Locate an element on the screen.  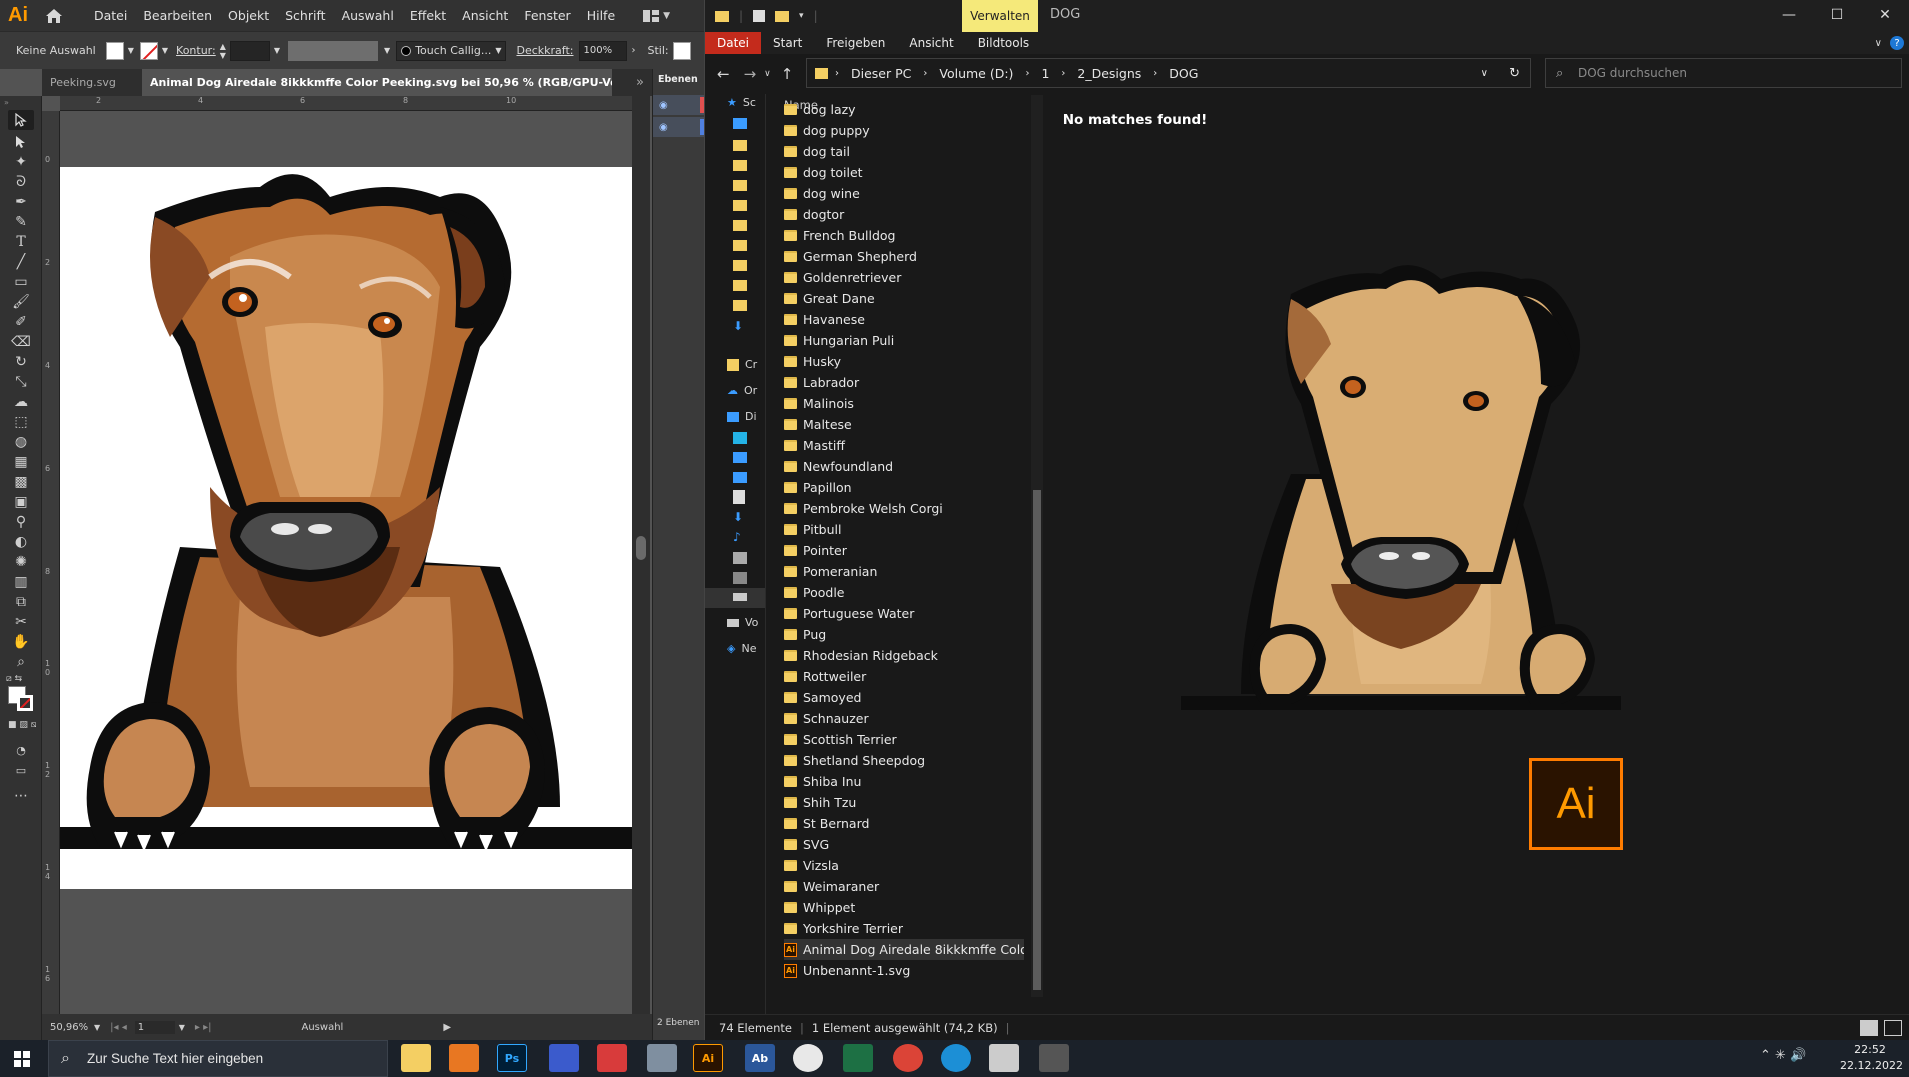
stroke-weight-field is located at coordinates (249, 50).